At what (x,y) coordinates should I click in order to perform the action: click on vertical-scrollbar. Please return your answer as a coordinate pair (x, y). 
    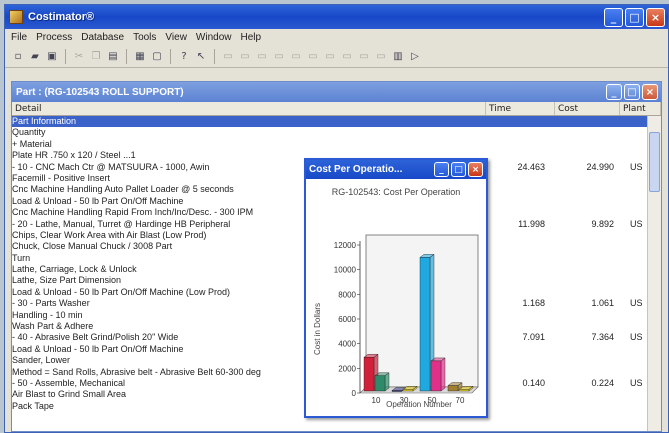
    Looking at the image, I should click on (654, 273).